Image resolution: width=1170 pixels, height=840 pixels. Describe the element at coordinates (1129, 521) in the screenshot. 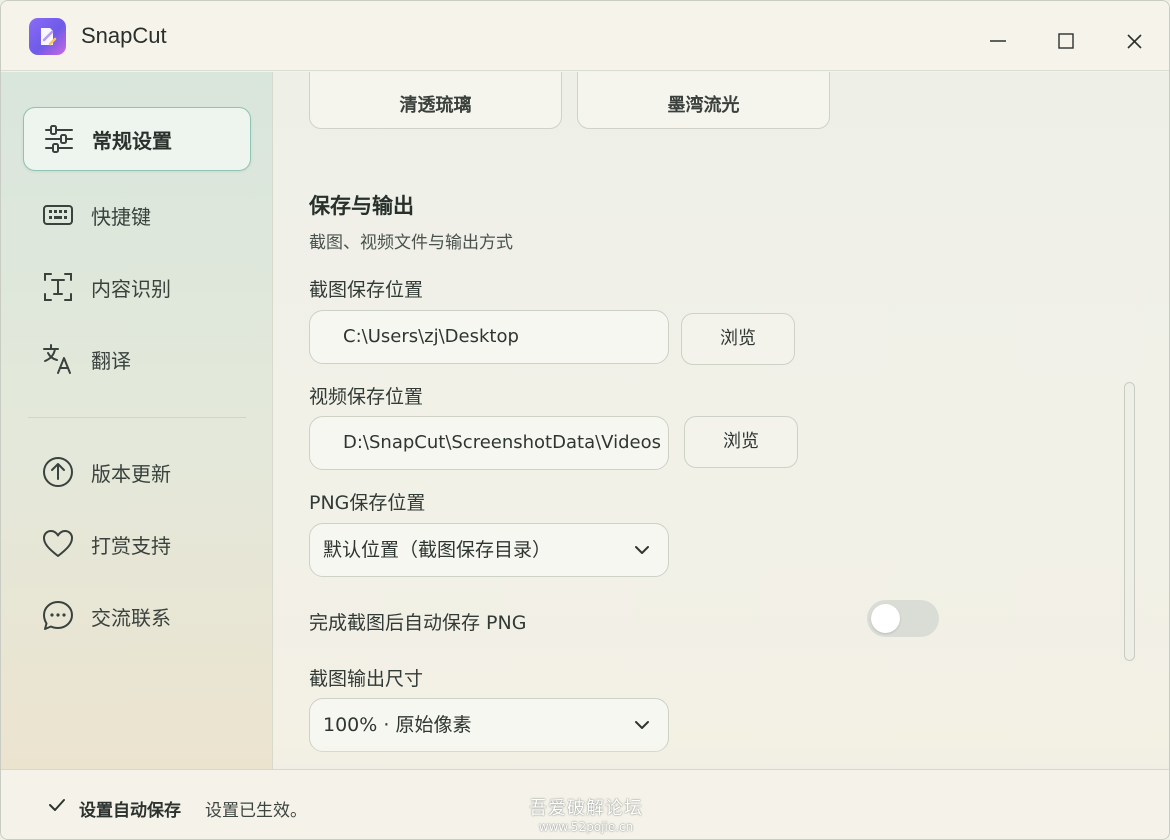

I see `vertical-scrollbar` at that location.